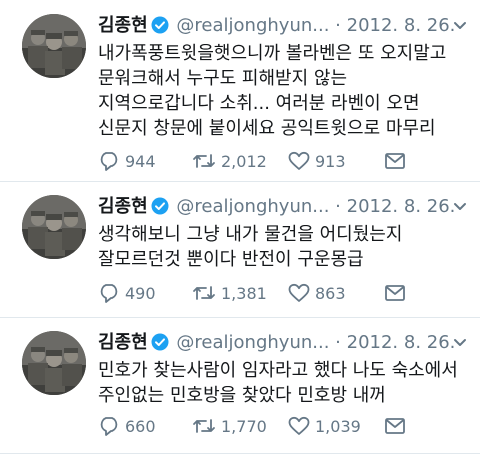 The width and height of the screenshot is (480, 464). What do you see at coordinates (140, 161) in the screenshot?
I see `reply-count: 944` at bounding box center [140, 161].